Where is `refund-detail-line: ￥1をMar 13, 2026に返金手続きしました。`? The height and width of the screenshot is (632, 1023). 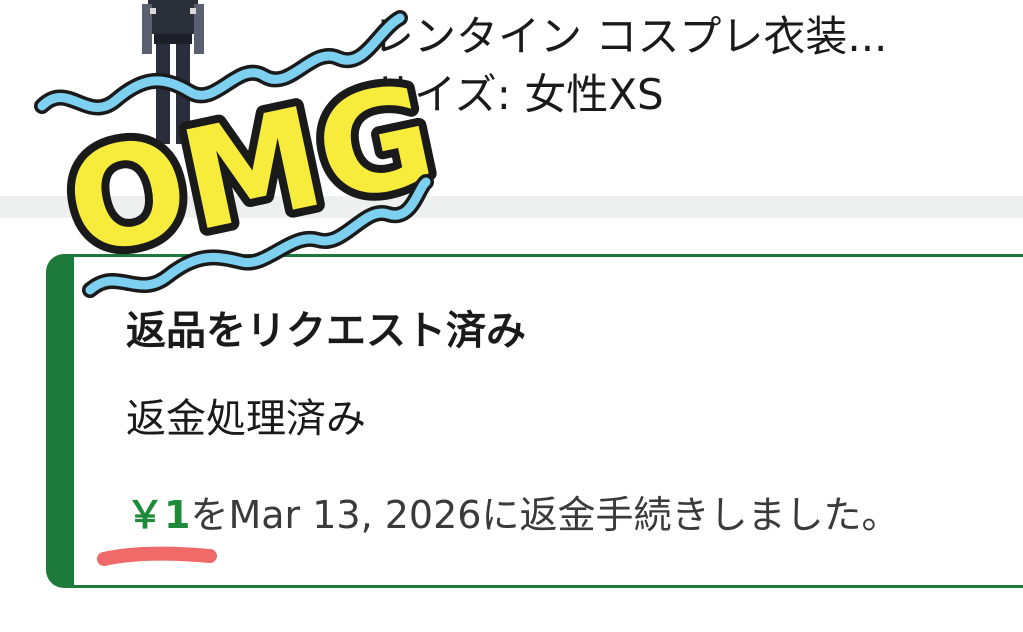 refund-detail-line: ￥1をMar 13, 2026に返金手続きしました。 is located at coordinates (512, 515).